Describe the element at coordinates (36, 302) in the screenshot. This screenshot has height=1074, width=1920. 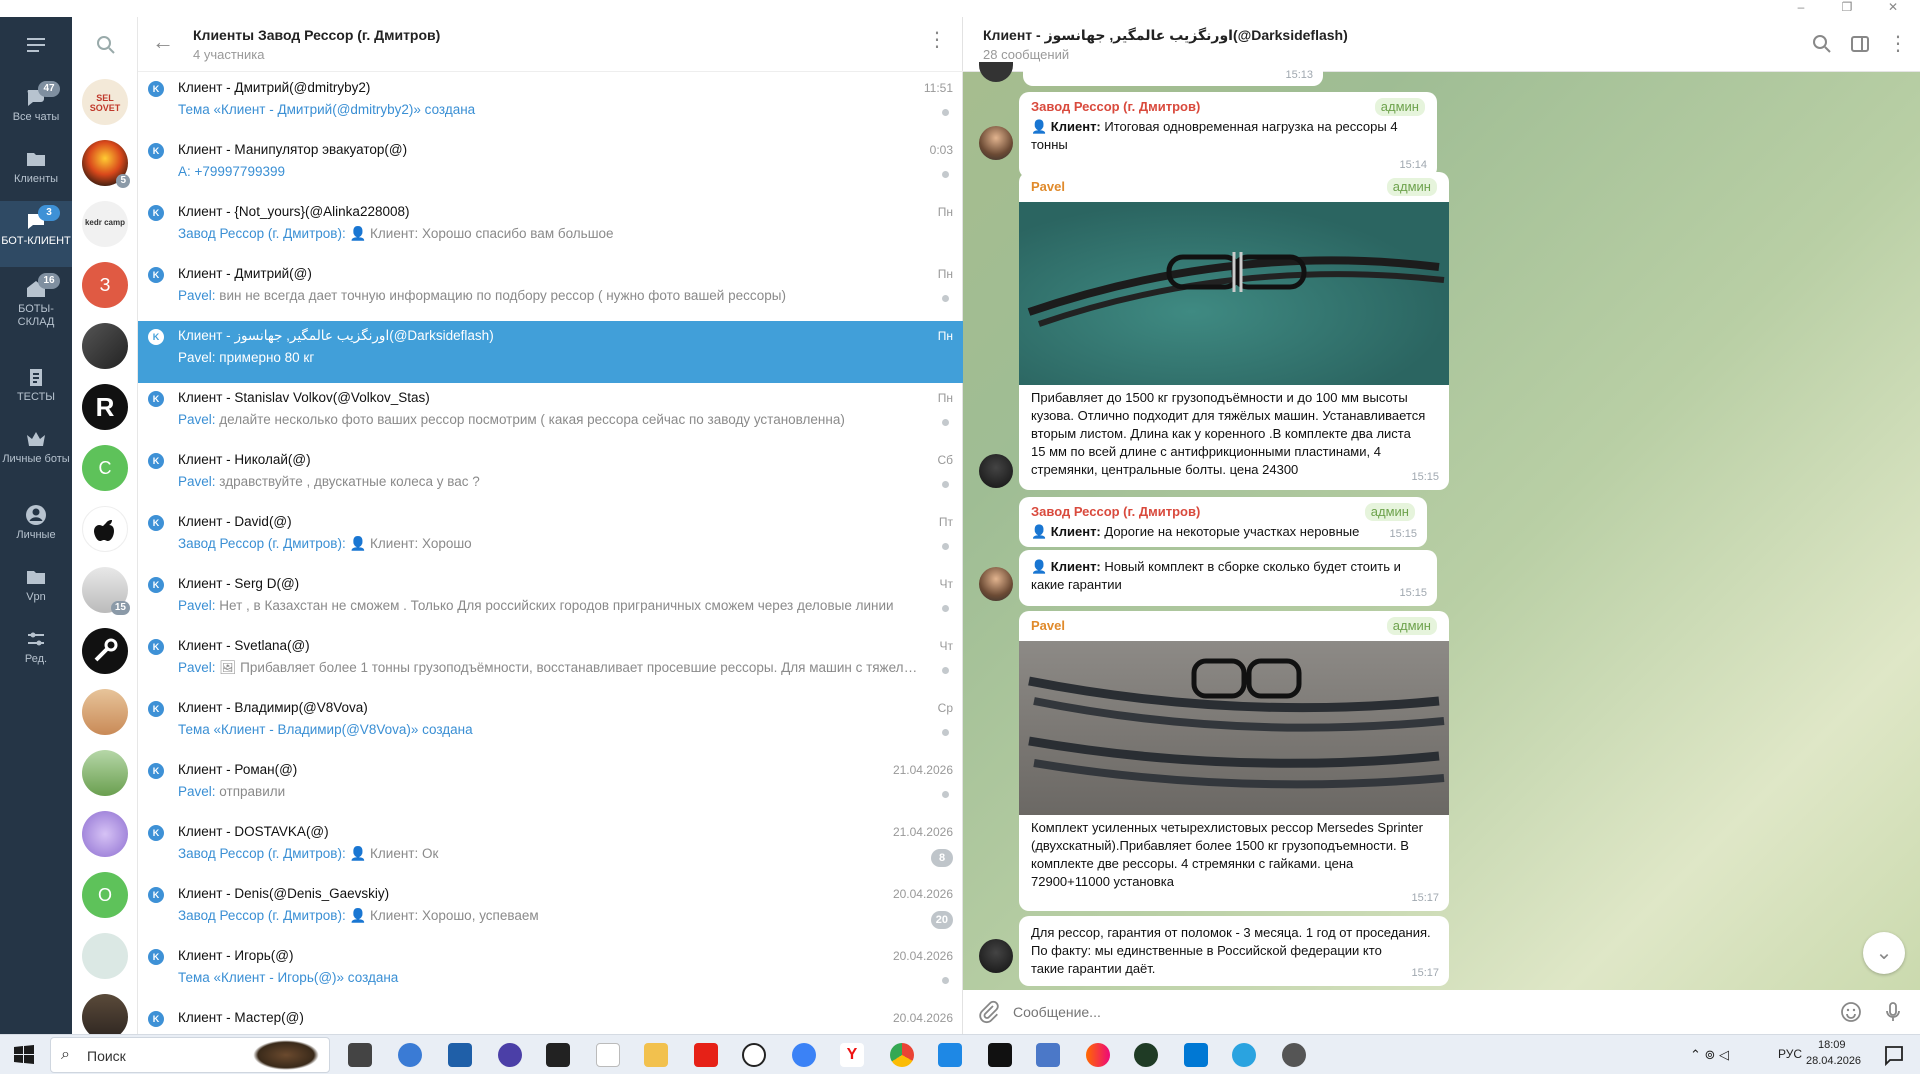
I see `folder-bots-warehouse: 16 БОТЫ-СКЛАД` at that location.